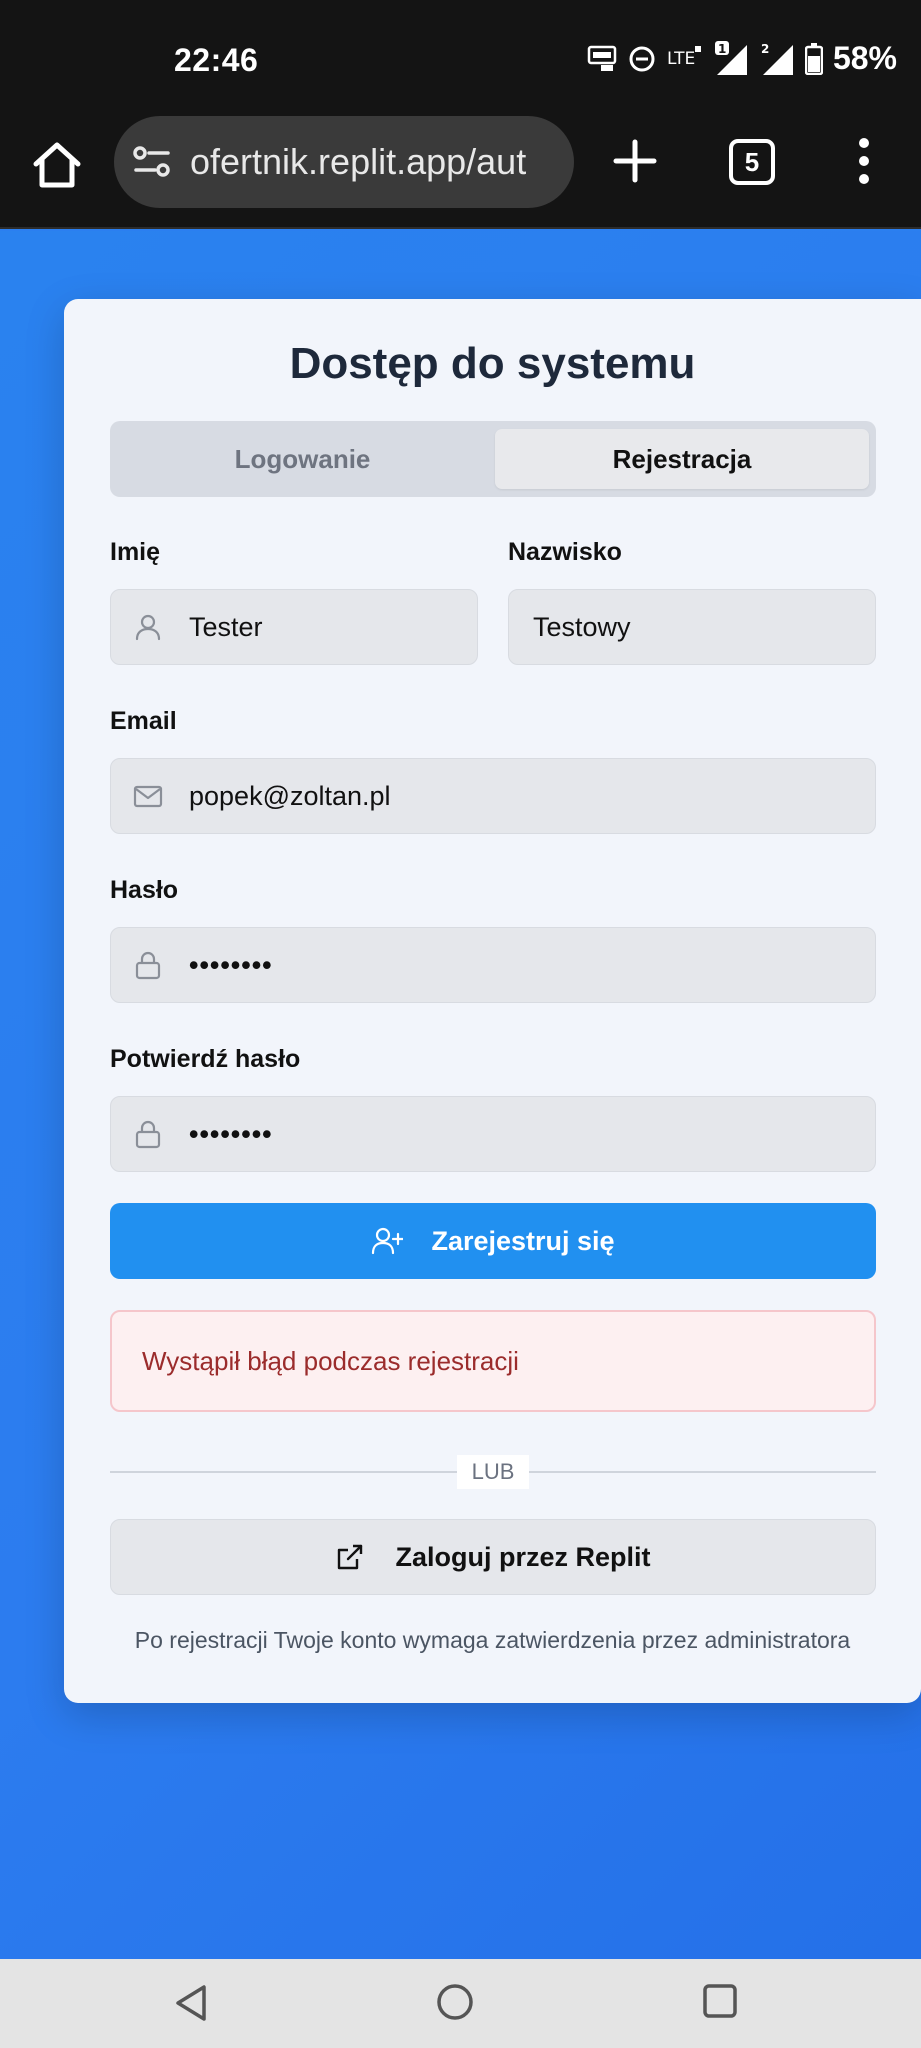 Image resolution: width=921 pixels, height=2048 pixels. Describe the element at coordinates (493, 965) in the screenshot. I see `password-field: ••••••••` at that location.